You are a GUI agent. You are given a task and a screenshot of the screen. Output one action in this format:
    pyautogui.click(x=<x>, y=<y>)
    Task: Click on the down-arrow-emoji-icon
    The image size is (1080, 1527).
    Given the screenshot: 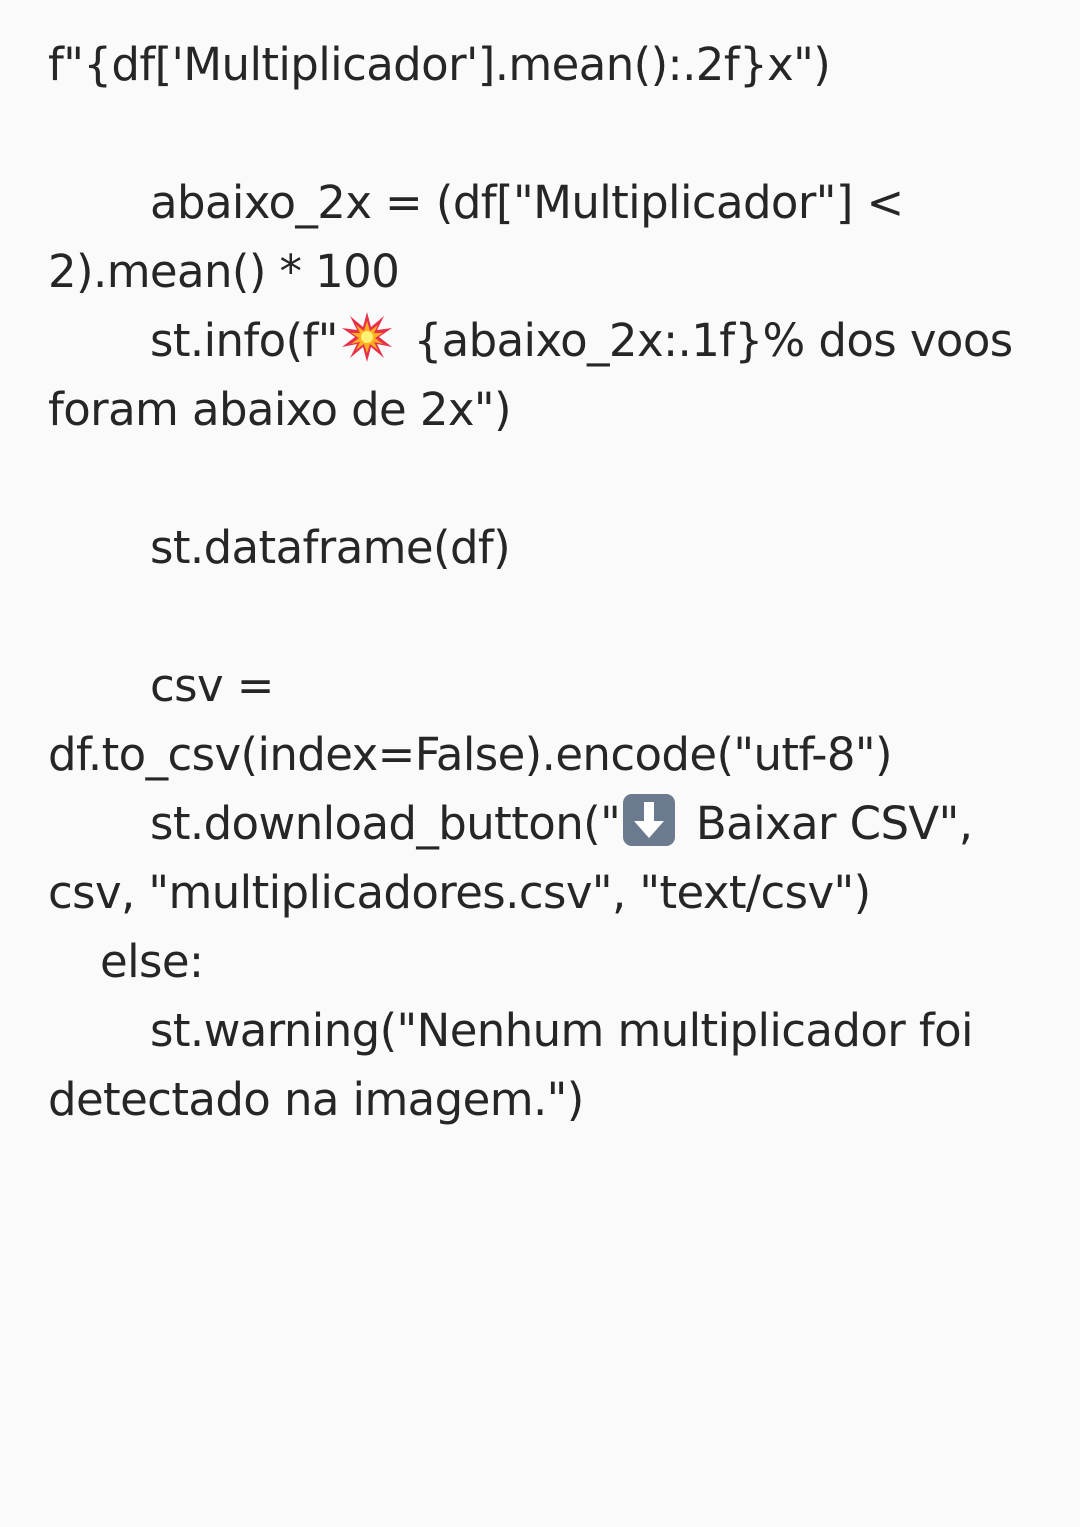 What is the action you would take?
    pyautogui.click(x=649, y=820)
    